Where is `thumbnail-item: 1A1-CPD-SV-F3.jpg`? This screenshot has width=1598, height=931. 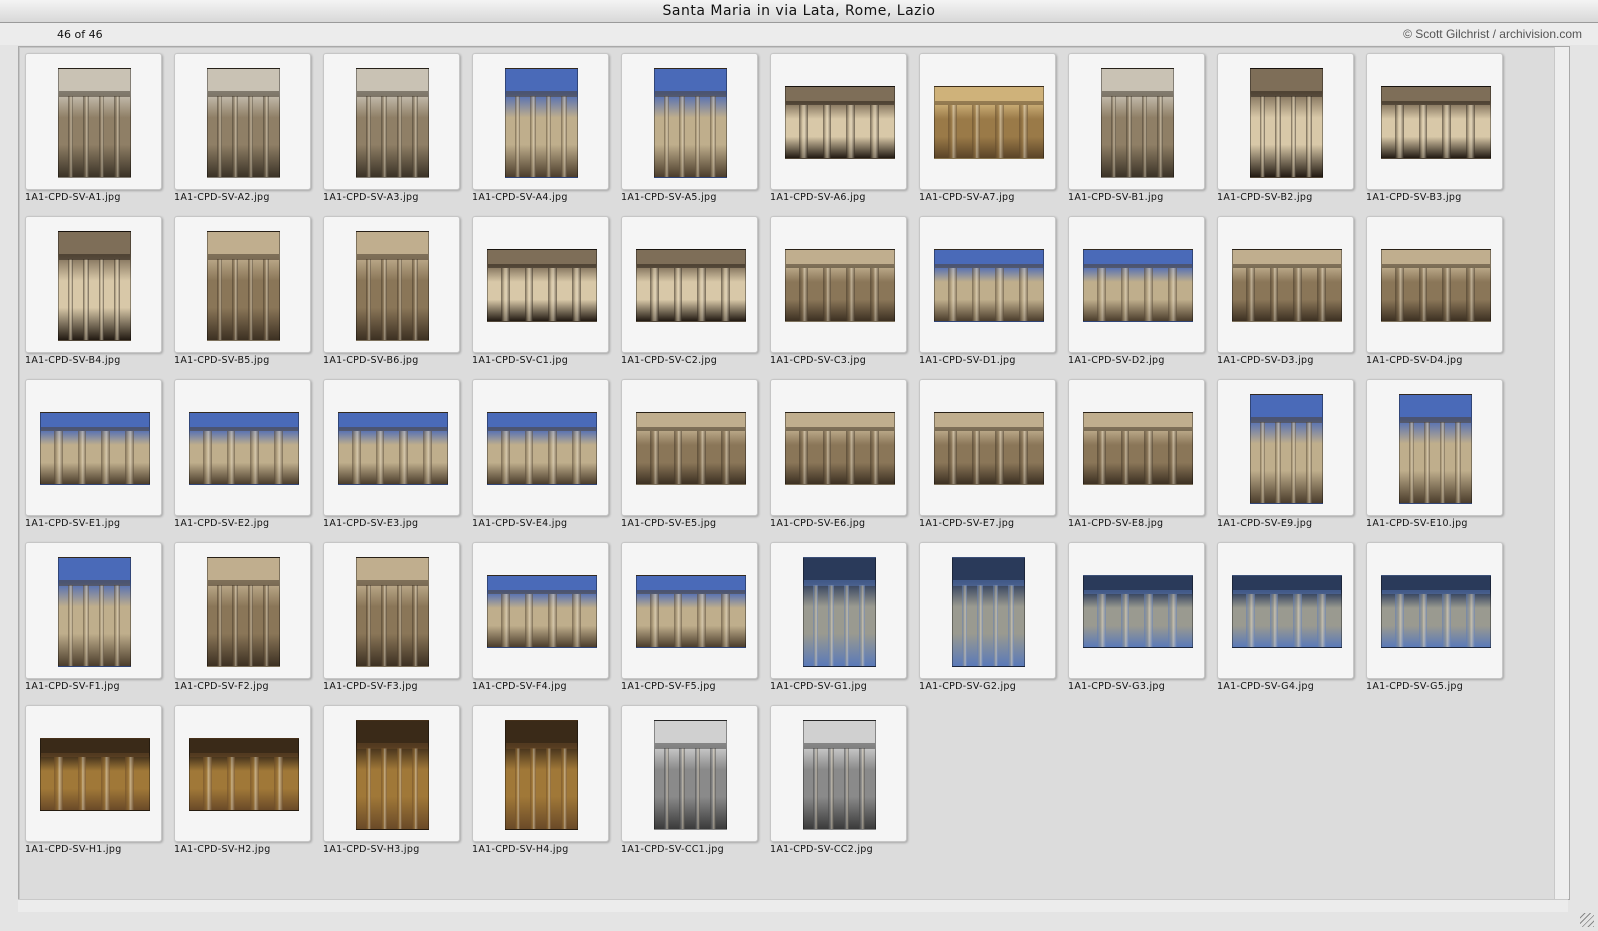
thumbnail-item: 1A1-CPD-SV-F3.jpg is located at coordinates (393, 619).